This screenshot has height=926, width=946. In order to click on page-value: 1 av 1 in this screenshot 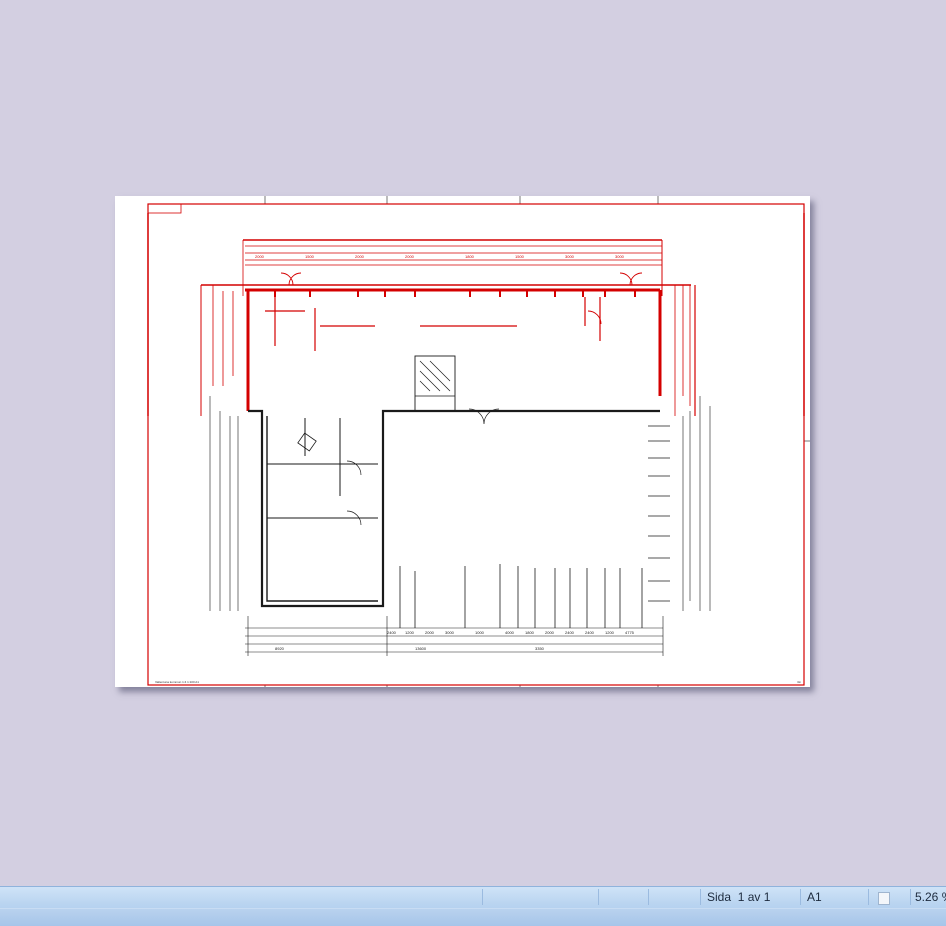, I will do `click(754, 897)`.